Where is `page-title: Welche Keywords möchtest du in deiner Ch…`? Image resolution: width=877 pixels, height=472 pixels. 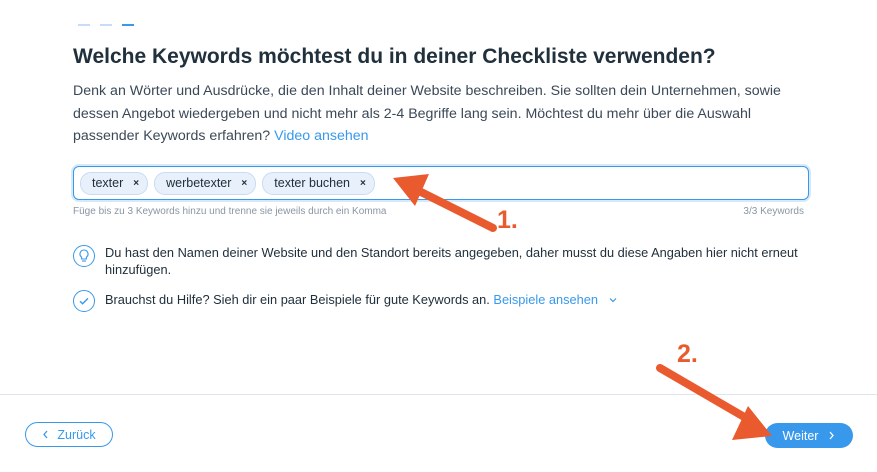 page-title: Welche Keywords möchtest du in deiner Ch… is located at coordinates (394, 56).